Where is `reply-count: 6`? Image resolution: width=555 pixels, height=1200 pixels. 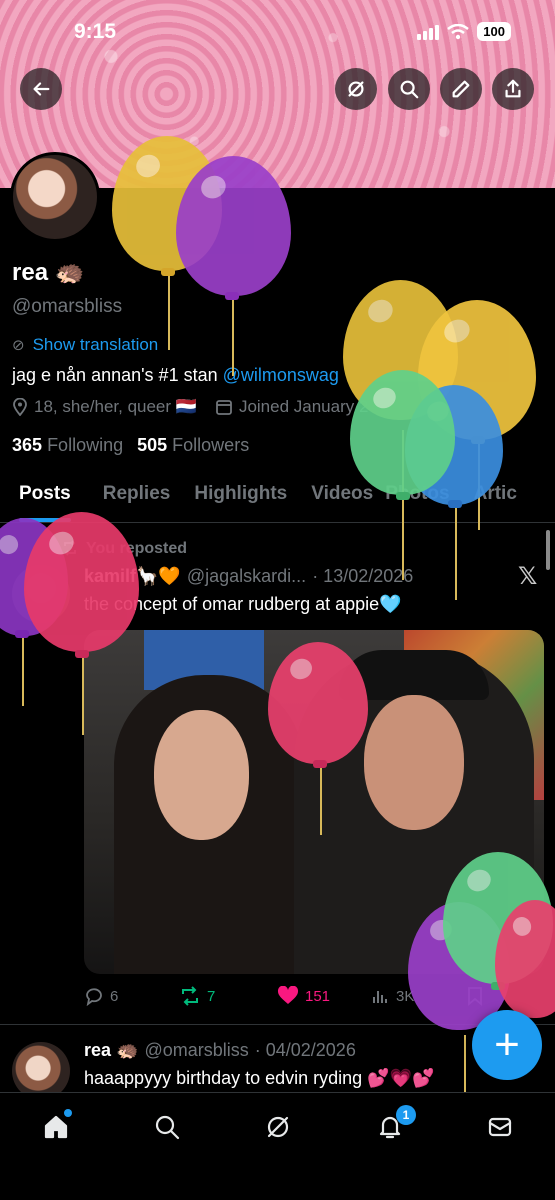 reply-count: 6 is located at coordinates (114, 996).